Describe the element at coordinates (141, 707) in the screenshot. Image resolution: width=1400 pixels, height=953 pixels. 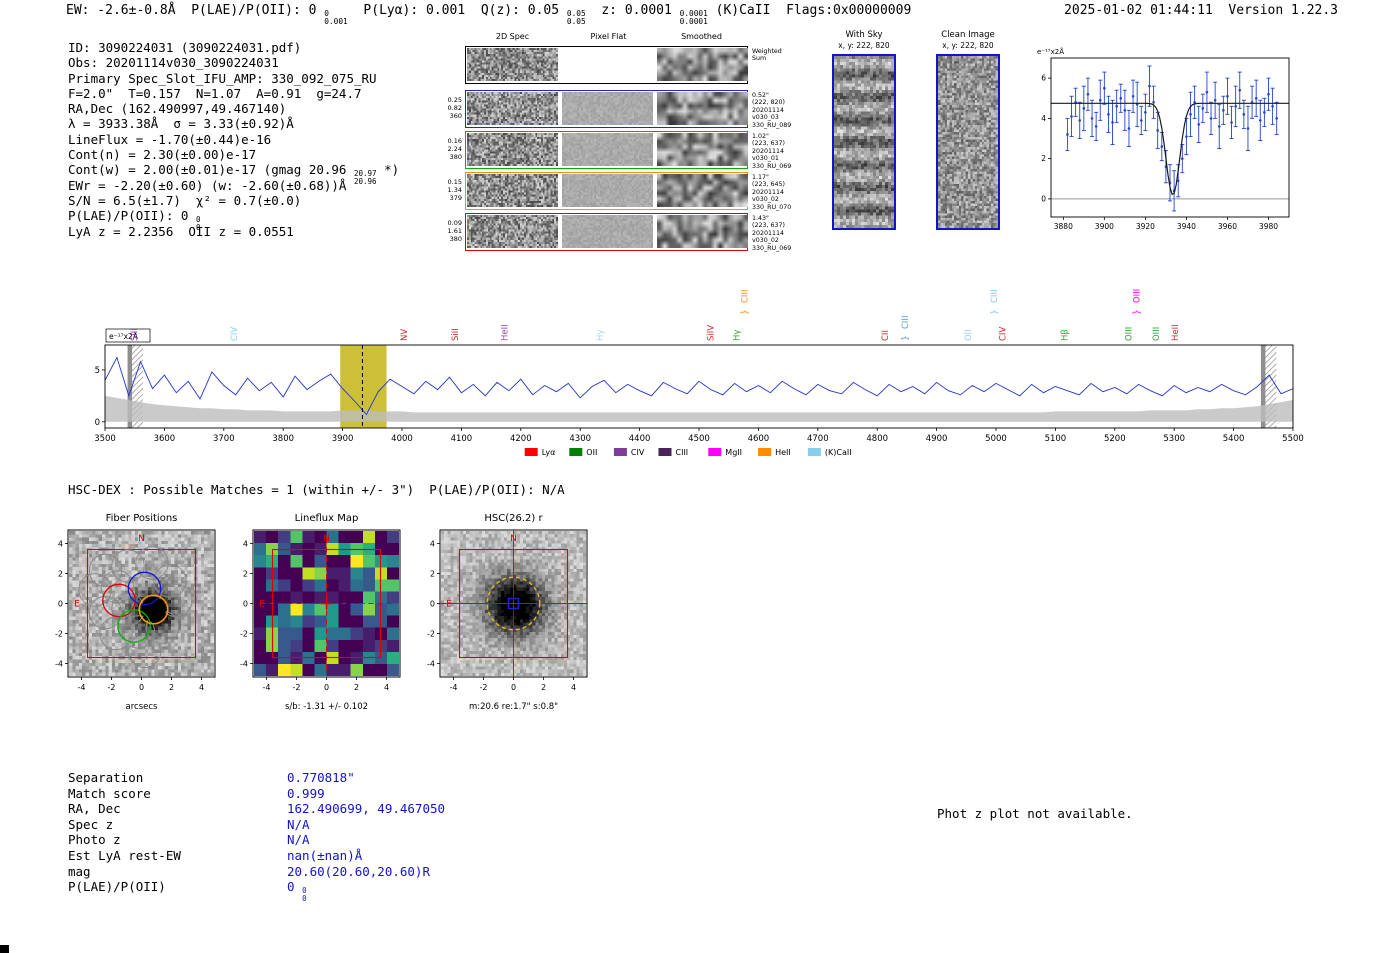
I see `fiber-positions-sublabel: arcsecs` at that location.